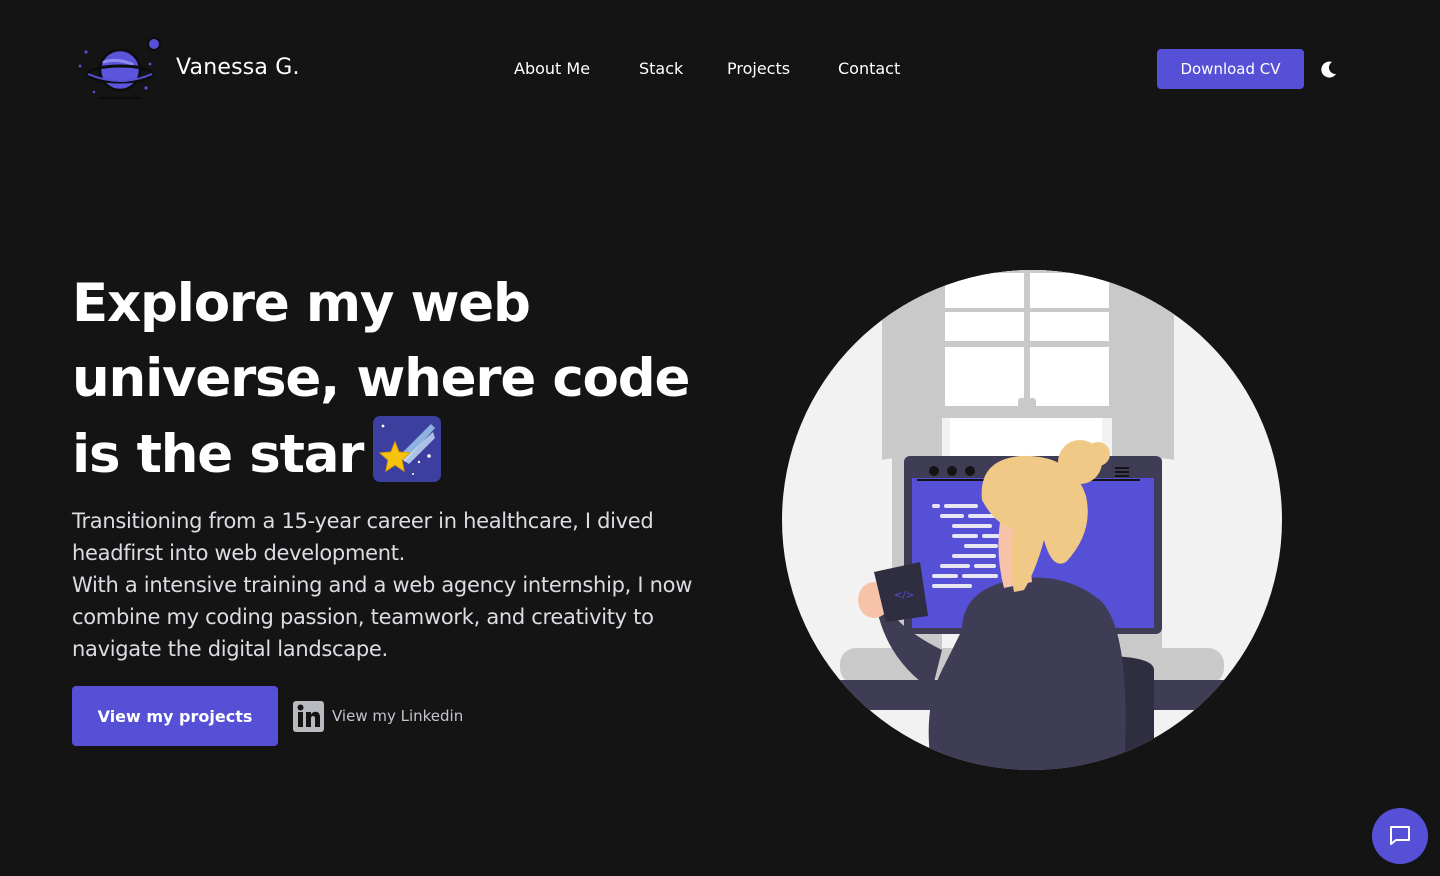  What do you see at coordinates (869, 68) in the screenshot?
I see `nav-item-contact: Contact` at bounding box center [869, 68].